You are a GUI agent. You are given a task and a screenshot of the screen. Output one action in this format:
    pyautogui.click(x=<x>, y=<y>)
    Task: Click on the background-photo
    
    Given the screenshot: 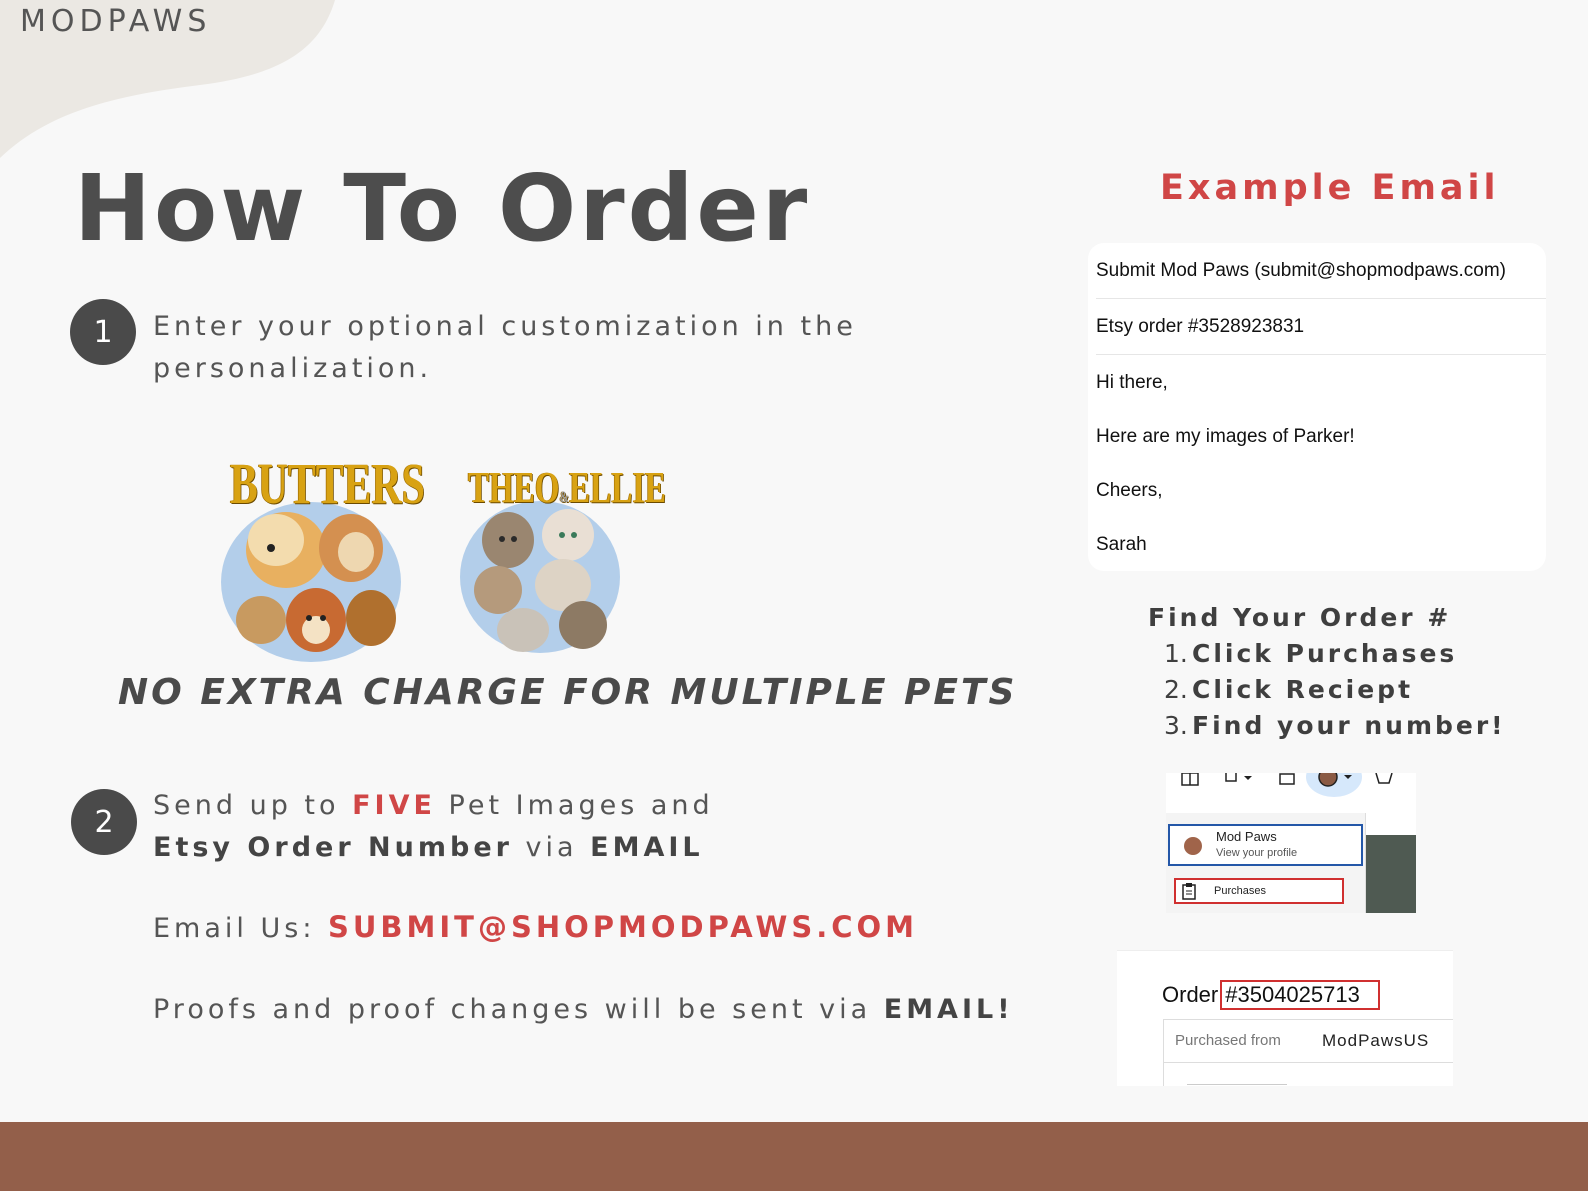 What is the action you would take?
    pyautogui.click(x=1391, y=874)
    